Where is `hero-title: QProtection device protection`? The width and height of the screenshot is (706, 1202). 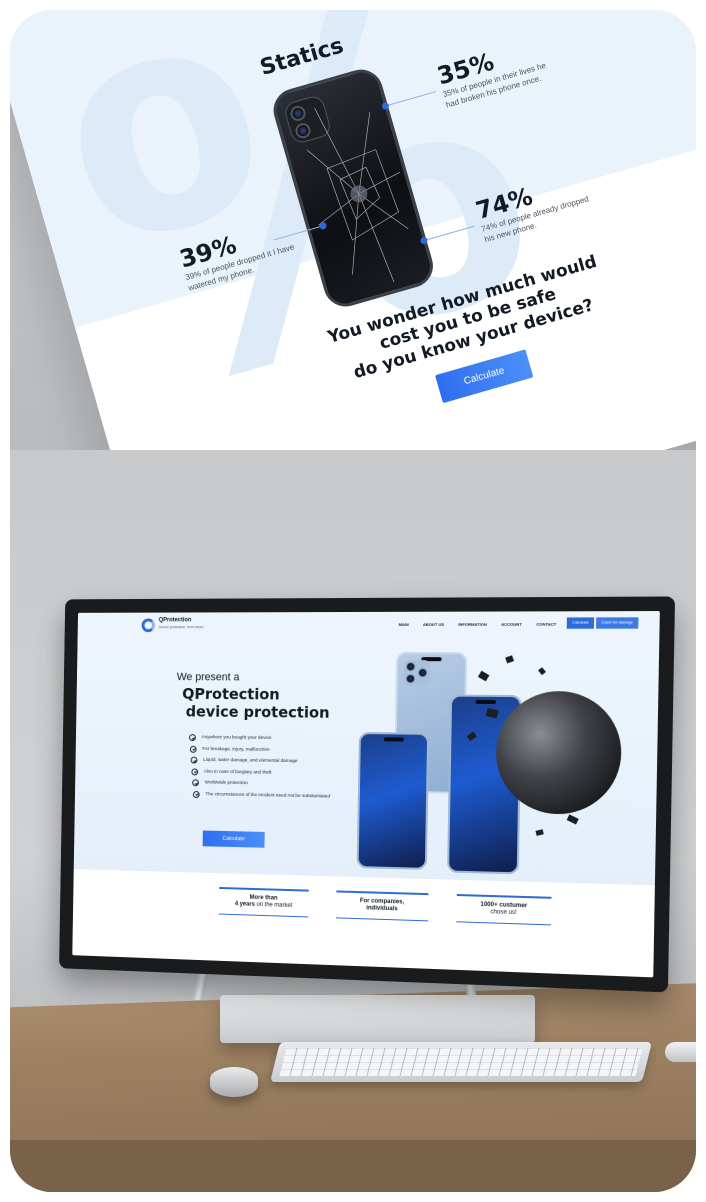 hero-title: QProtection device protection is located at coordinates (256, 703).